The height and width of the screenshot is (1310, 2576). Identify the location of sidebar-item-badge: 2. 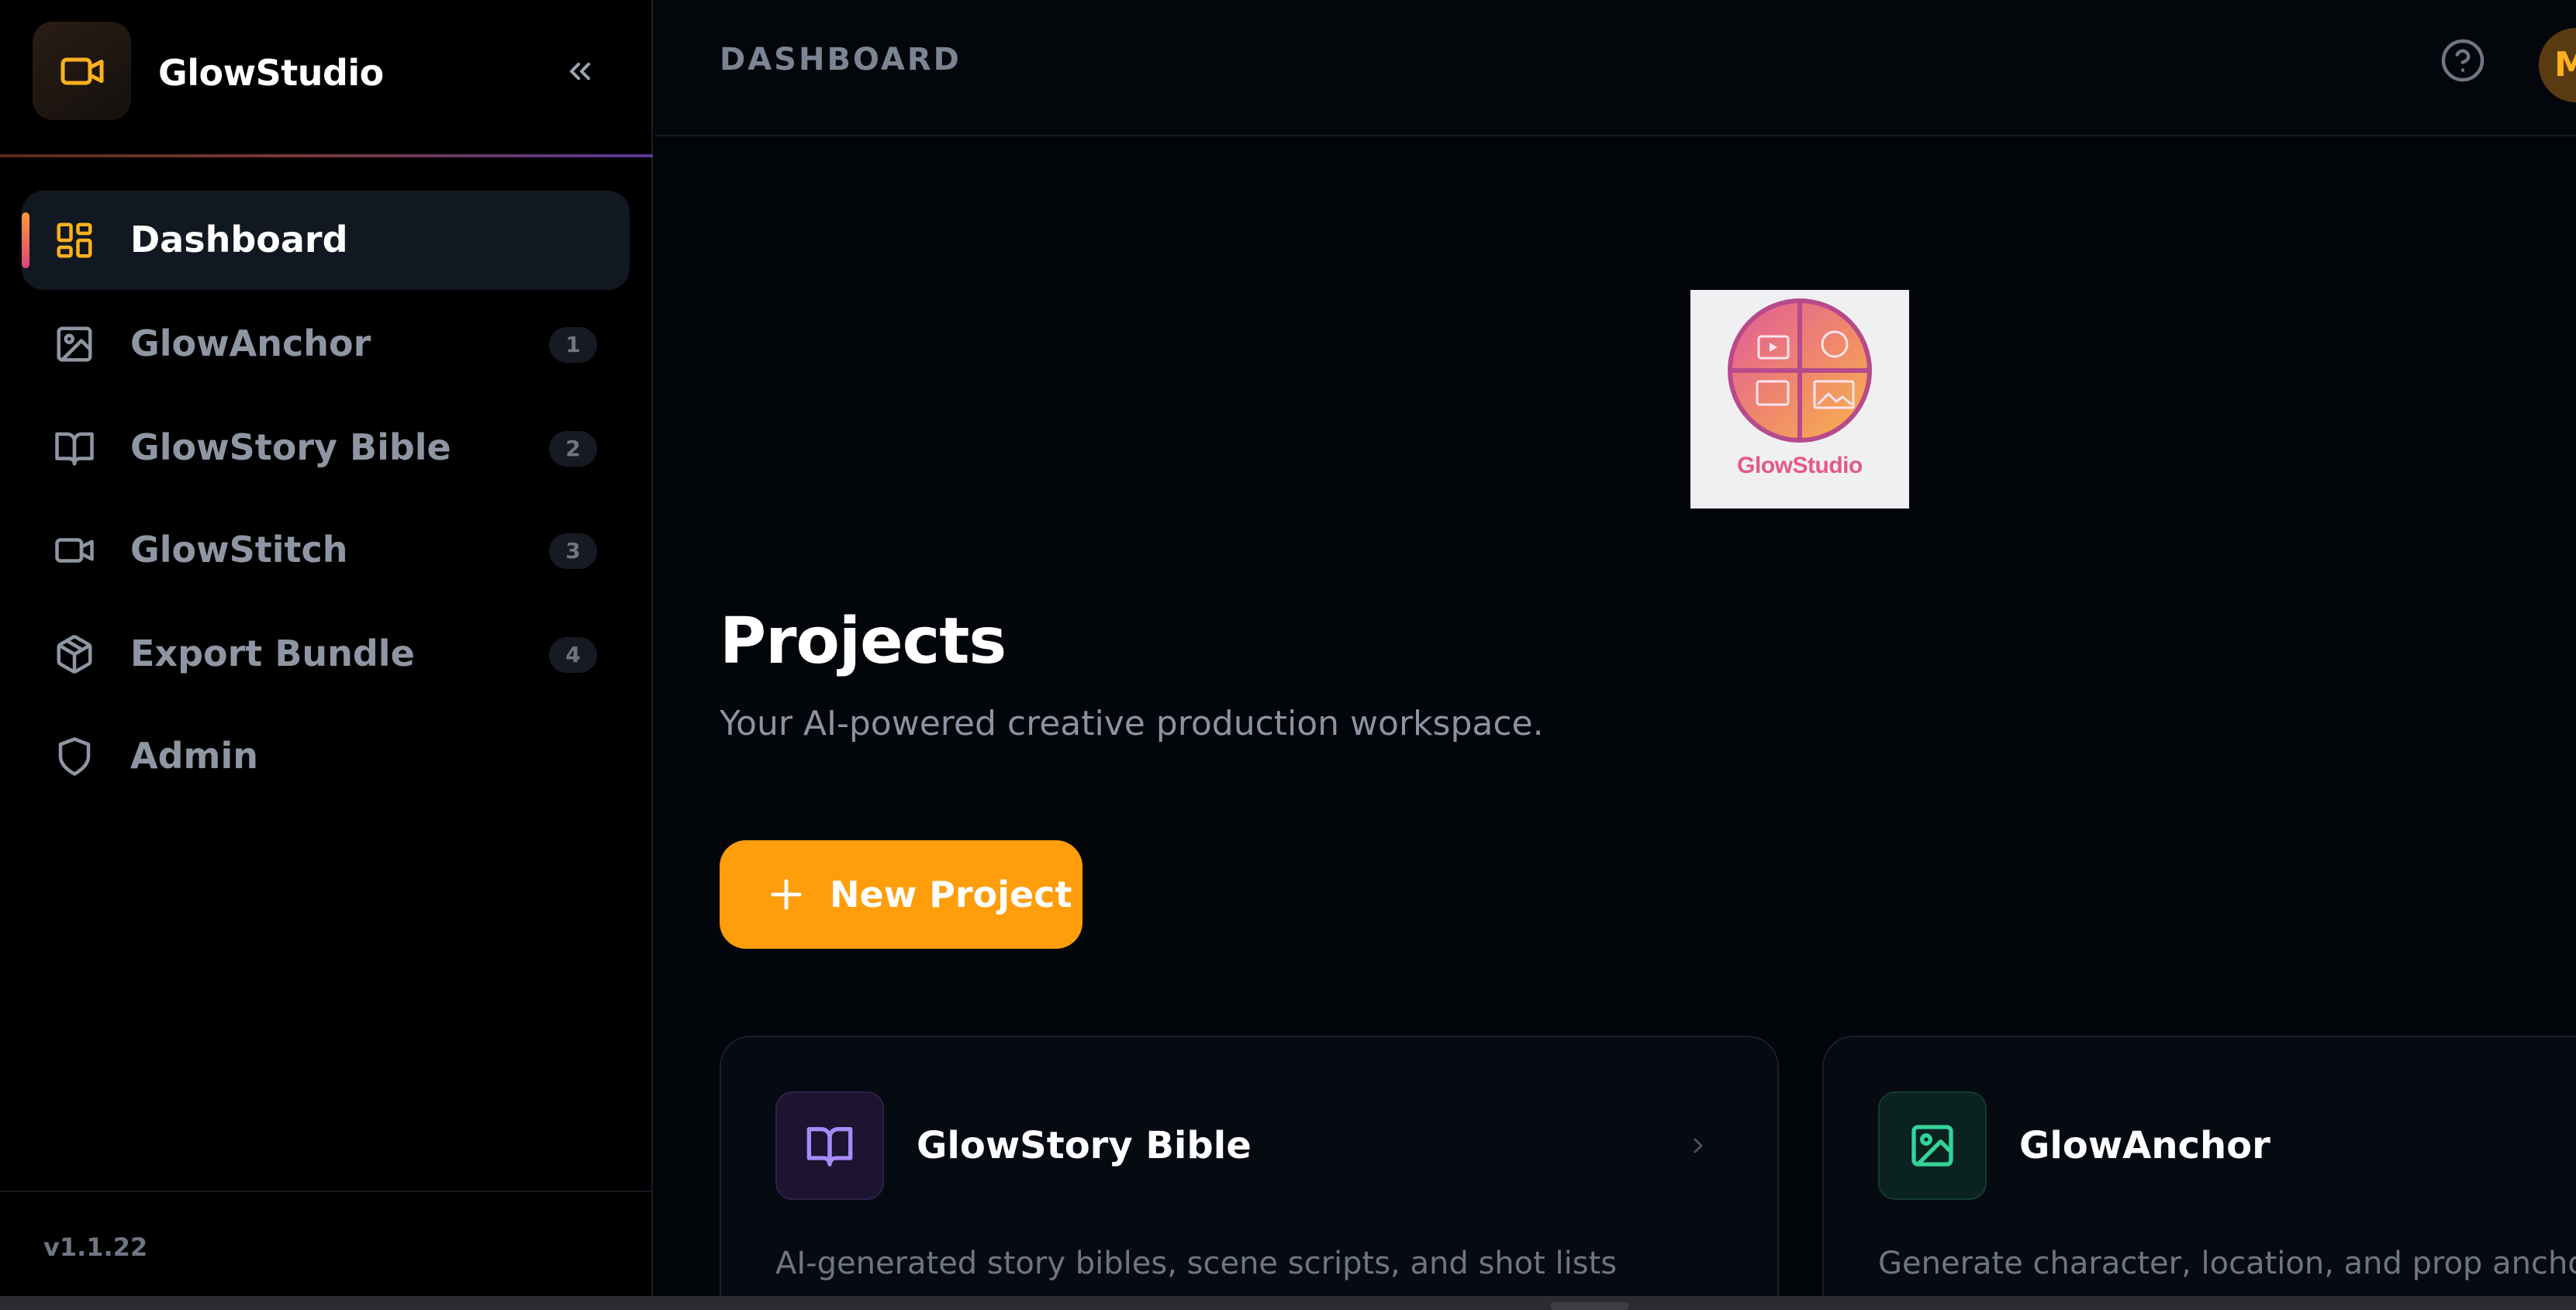
(573, 449).